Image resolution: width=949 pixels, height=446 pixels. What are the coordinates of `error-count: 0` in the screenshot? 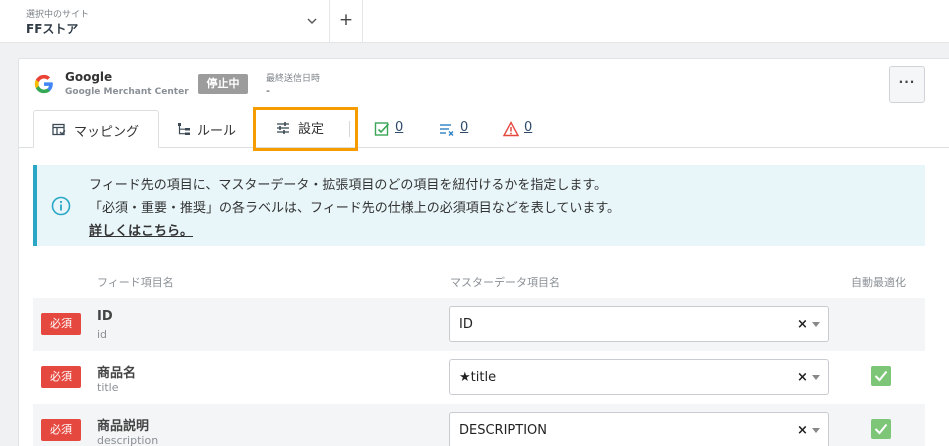 It's located at (464, 127).